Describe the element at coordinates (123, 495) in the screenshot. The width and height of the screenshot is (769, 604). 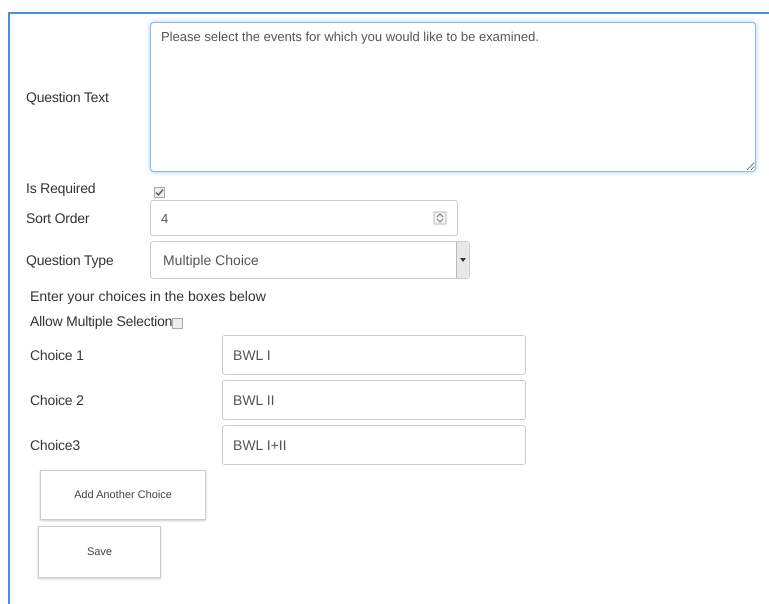
I see `add-choice-button: Add Another Choice` at that location.